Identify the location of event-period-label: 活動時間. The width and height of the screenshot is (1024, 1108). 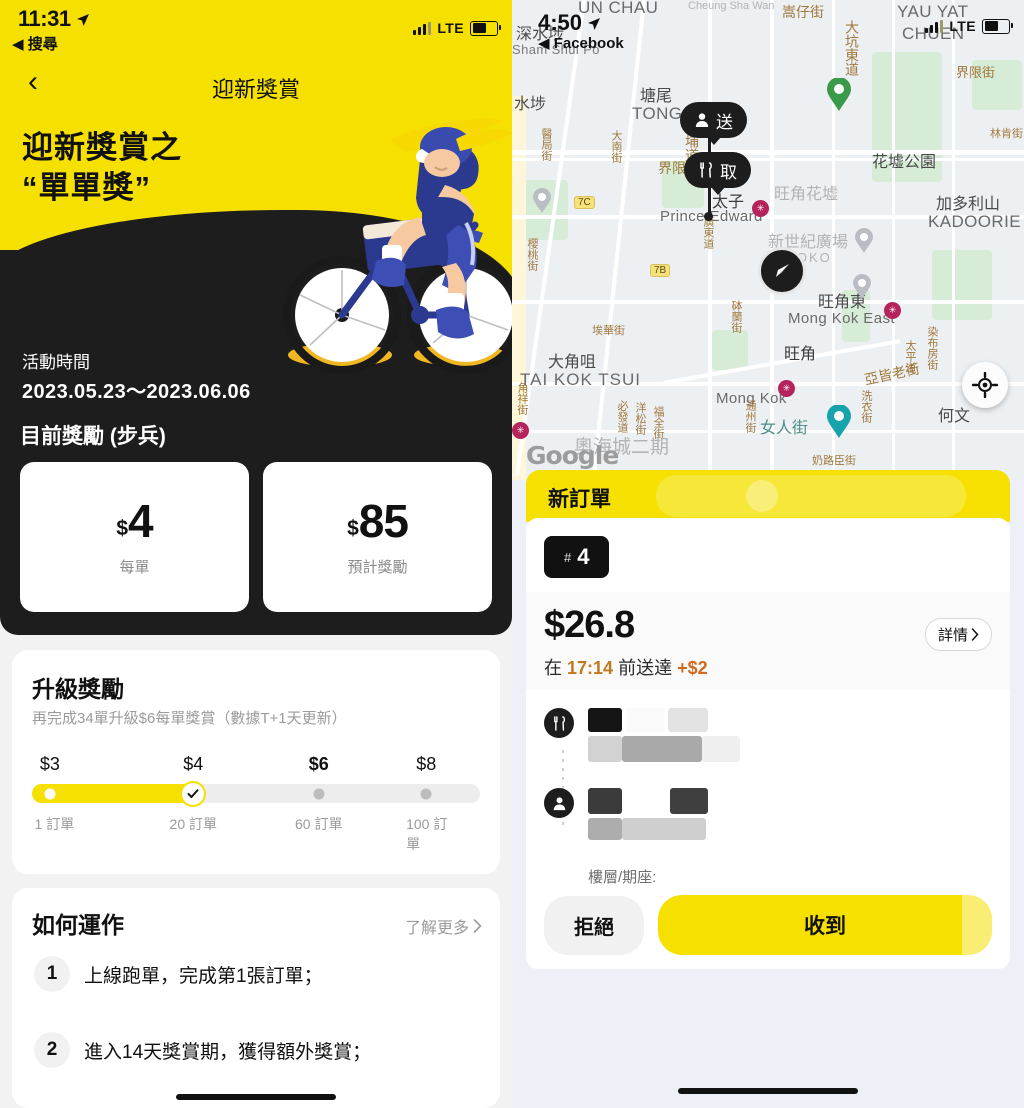
(56, 362).